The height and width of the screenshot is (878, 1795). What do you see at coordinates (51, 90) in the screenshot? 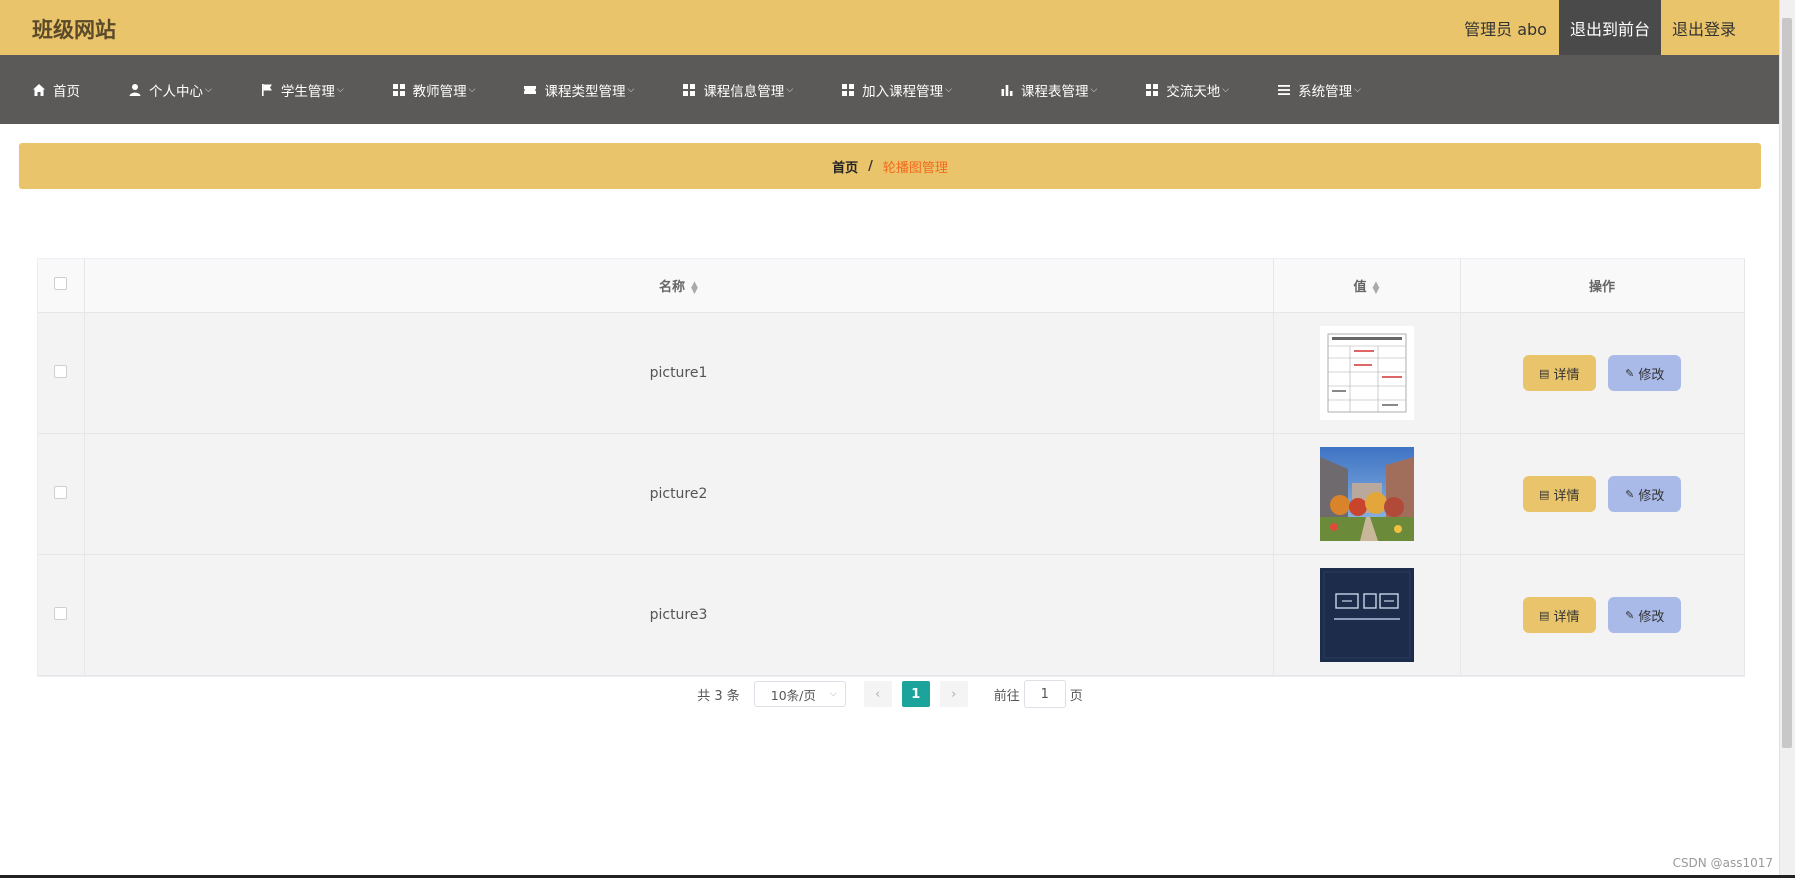
I see `nav-item-home: 首页` at bounding box center [51, 90].